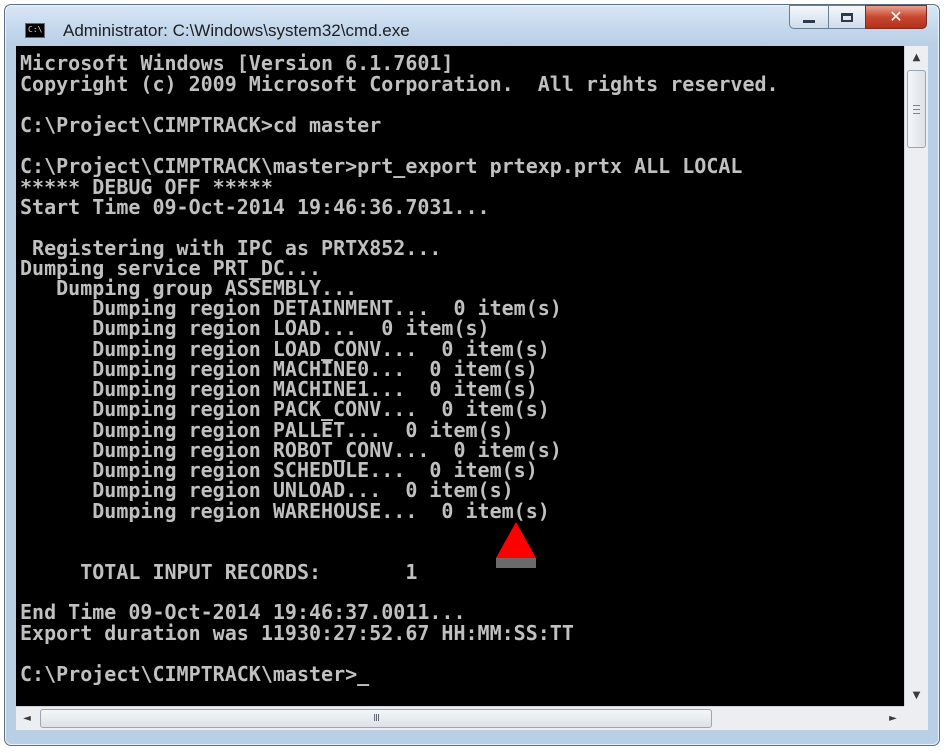 The width and height of the screenshot is (946, 753). Describe the element at coordinates (809, 21) in the screenshot. I see `minimize-icon` at that location.